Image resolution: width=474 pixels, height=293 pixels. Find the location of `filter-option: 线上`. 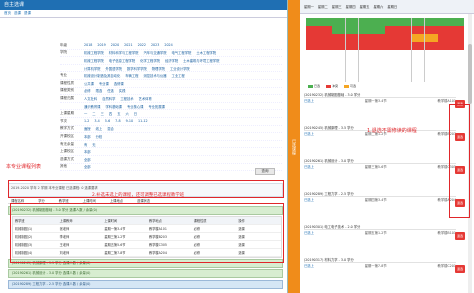

filter-option: 线上 is located at coordinates (99, 128).